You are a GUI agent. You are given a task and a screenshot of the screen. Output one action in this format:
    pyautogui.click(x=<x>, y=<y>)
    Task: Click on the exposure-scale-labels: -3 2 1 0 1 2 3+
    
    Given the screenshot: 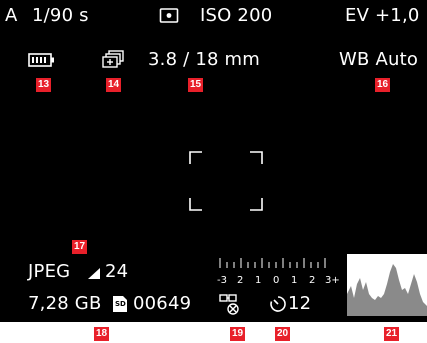 What is the action you would take?
    pyautogui.click(x=283, y=282)
    